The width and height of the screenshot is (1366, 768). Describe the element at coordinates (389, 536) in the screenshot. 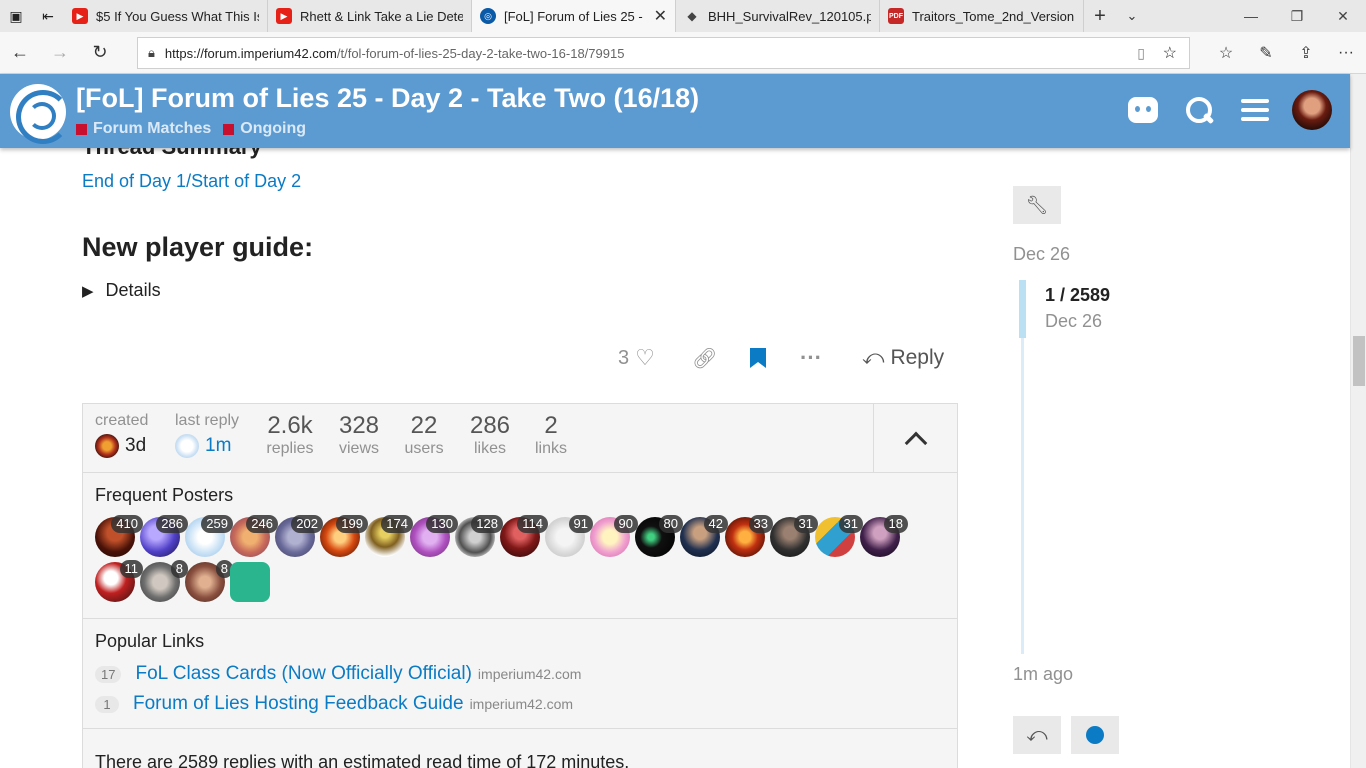

I see `frequent-poster-avatar: 174` at that location.